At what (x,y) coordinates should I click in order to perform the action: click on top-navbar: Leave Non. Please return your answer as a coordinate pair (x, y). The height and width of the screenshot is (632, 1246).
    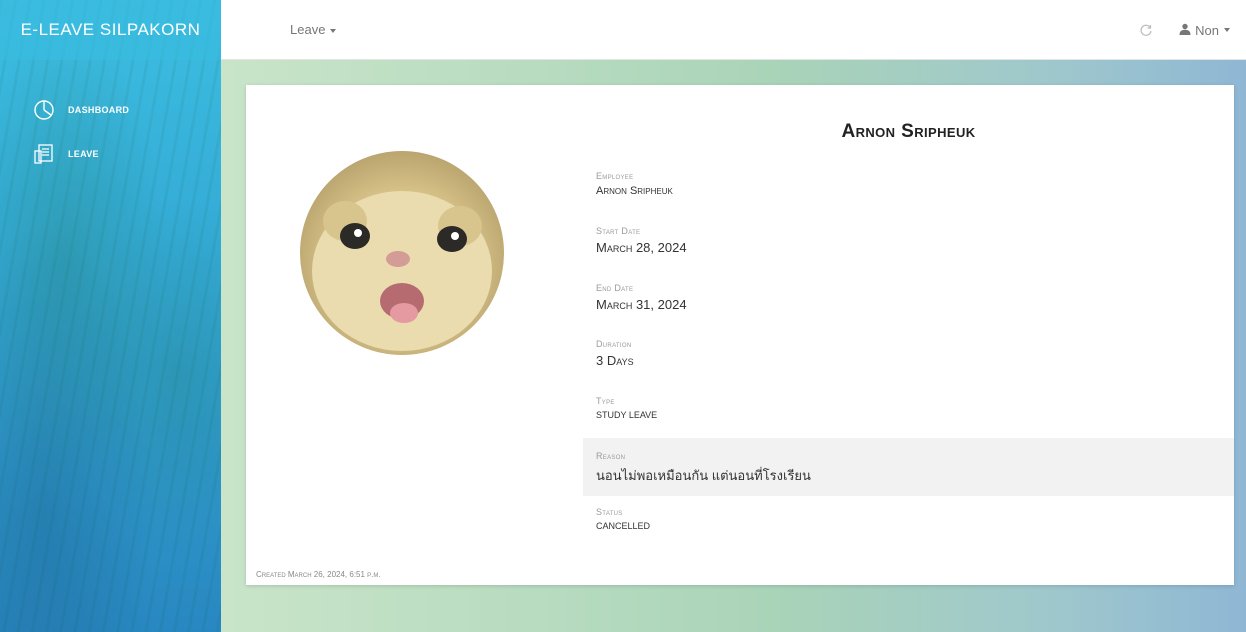
    Looking at the image, I should click on (733, 30).